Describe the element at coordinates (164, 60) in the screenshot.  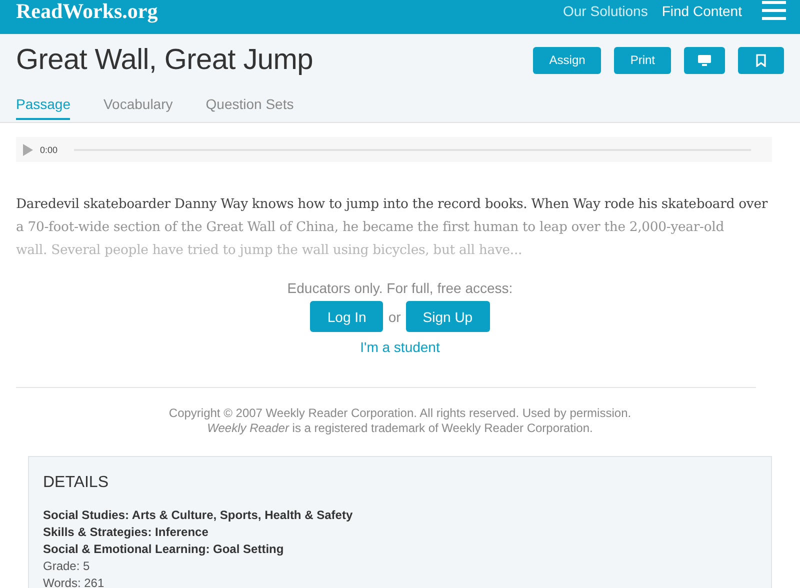
I see `page-title: Great Wall, Great Jump` at that location.